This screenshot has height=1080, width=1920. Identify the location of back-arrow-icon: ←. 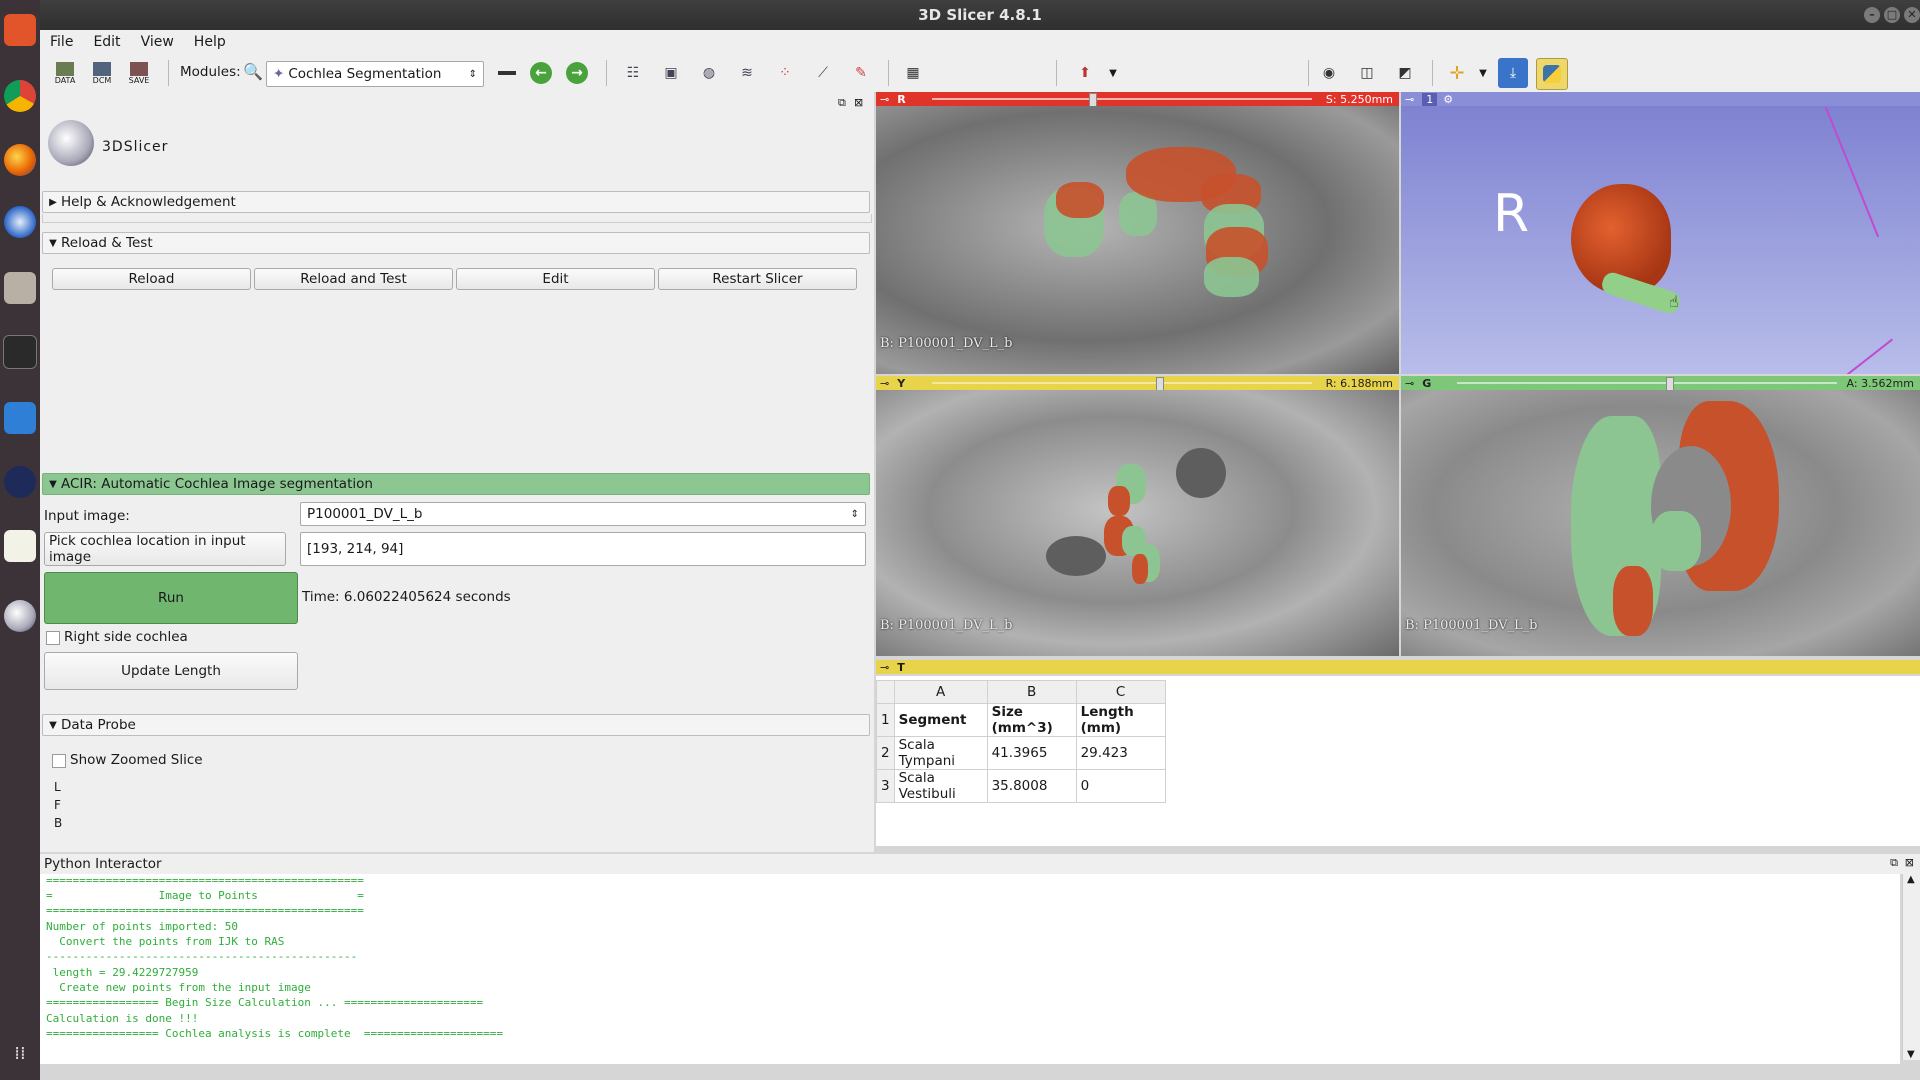
(541, 73).